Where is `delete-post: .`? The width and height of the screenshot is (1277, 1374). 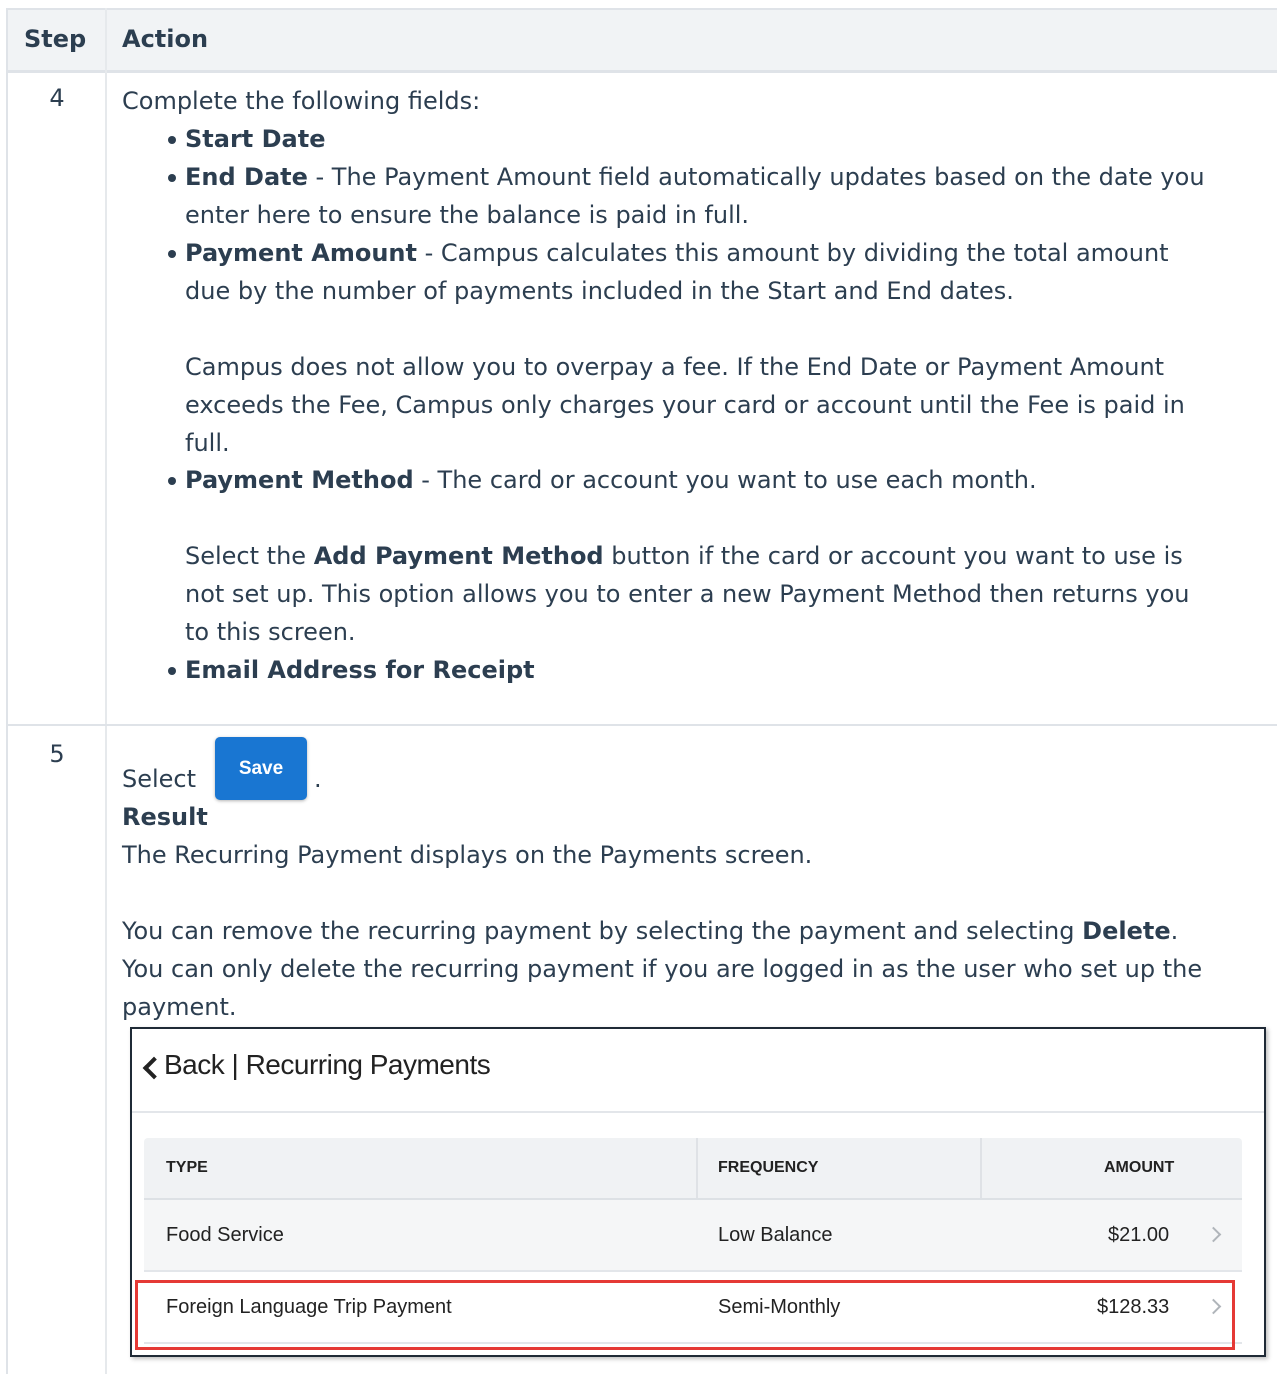 delete-post: . is located at coordinates (1174, 931).